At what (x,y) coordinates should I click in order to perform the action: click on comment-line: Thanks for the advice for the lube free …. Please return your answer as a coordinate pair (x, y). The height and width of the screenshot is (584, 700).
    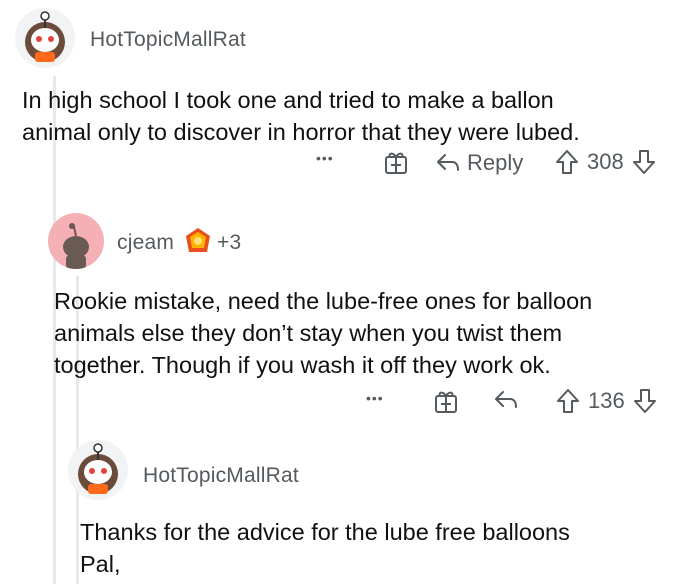
    Looking at the image, I should click on (325, 532).